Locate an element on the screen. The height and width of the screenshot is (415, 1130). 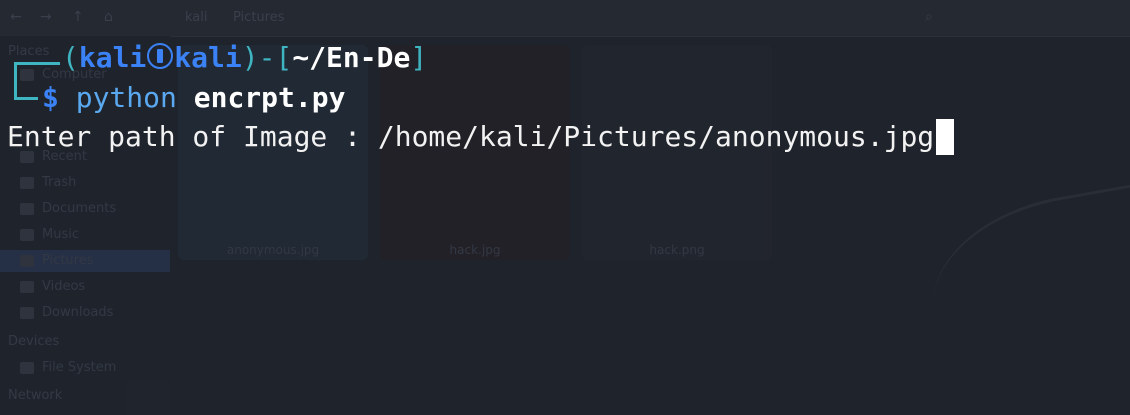
prompt-open: ( is located at coordinates (70, 57).